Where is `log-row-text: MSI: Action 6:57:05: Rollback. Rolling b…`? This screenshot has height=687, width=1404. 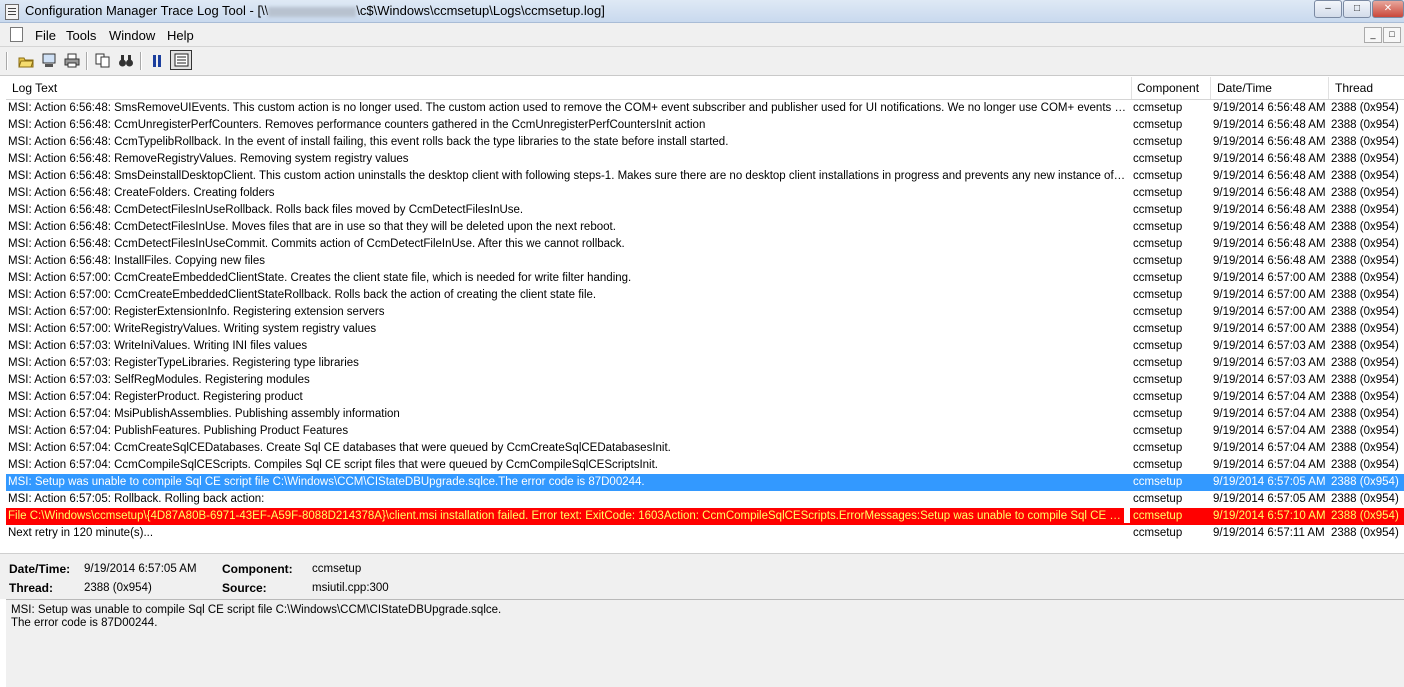
log-row-text: MSI: Action 6:57:05: Rollback. Rolling b… is located at coordinates (136, 499).